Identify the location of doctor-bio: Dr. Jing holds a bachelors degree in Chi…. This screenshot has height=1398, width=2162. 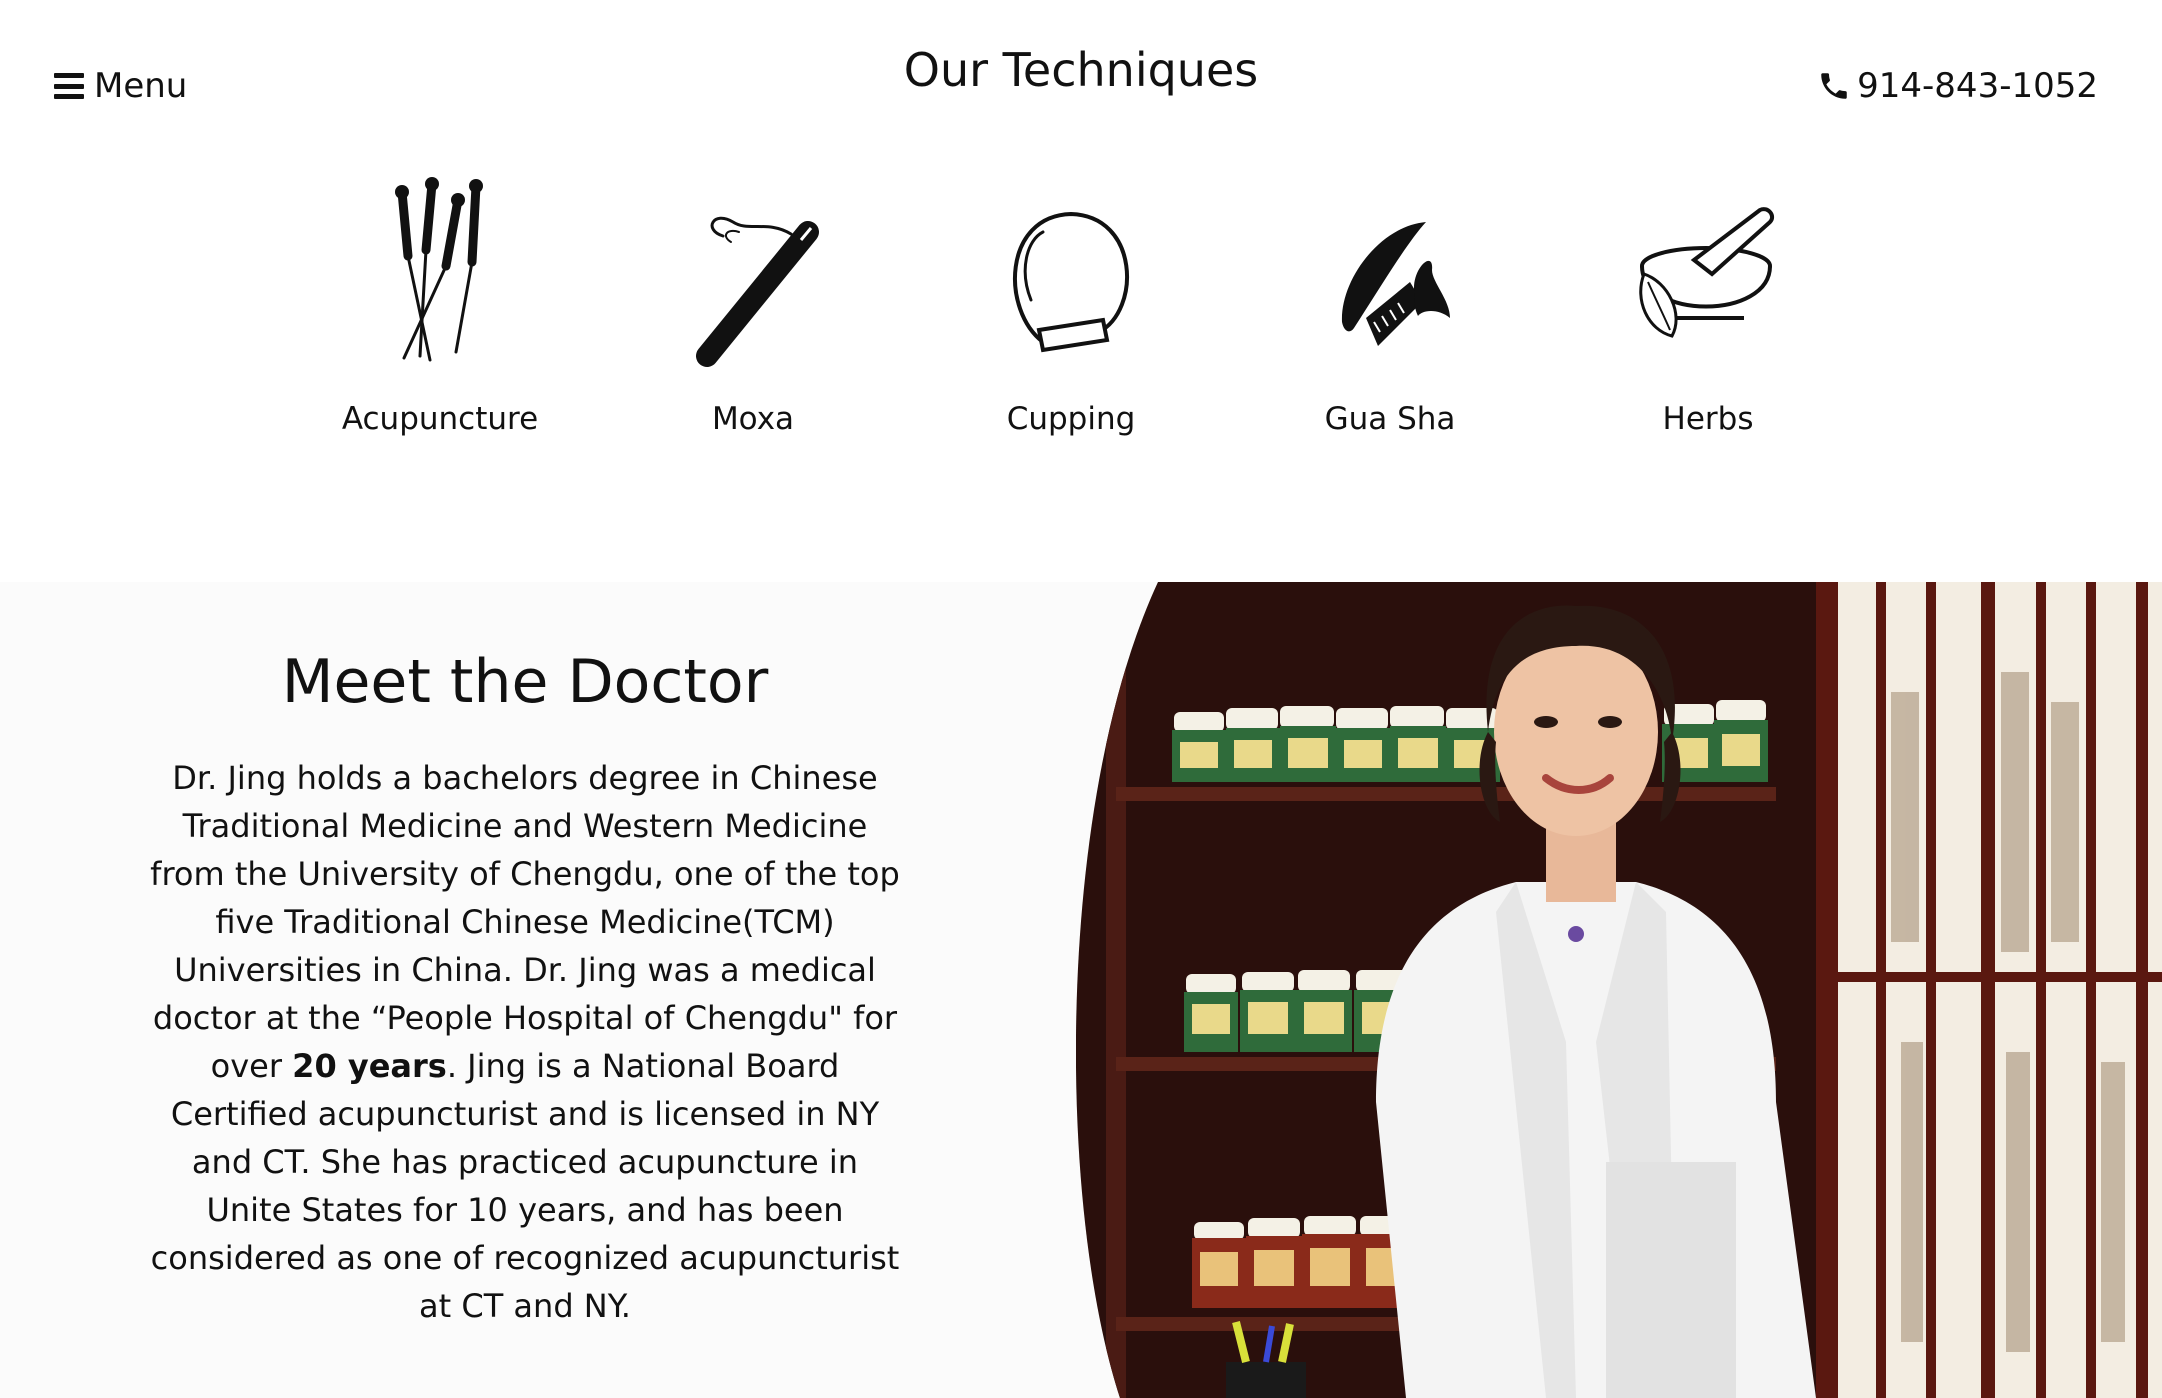
(525, 1042).